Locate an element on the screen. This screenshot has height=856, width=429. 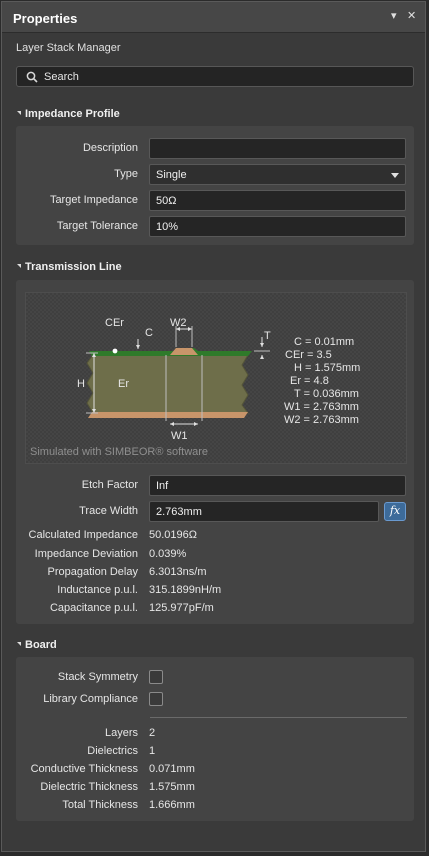
result-label: Capacitance p.u.l. is located at coordinates (93, 608).